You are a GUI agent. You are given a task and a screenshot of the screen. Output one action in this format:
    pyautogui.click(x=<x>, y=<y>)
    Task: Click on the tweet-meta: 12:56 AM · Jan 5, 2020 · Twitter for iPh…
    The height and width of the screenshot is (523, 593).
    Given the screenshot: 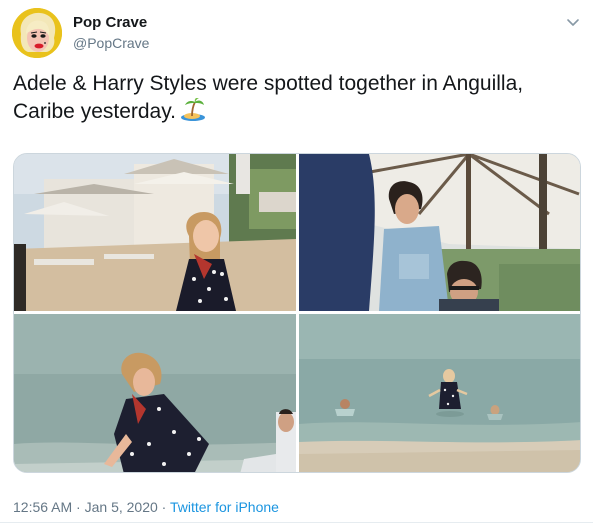 What is the action you would take?
    pyautogui.click(x=146, y=507)
    